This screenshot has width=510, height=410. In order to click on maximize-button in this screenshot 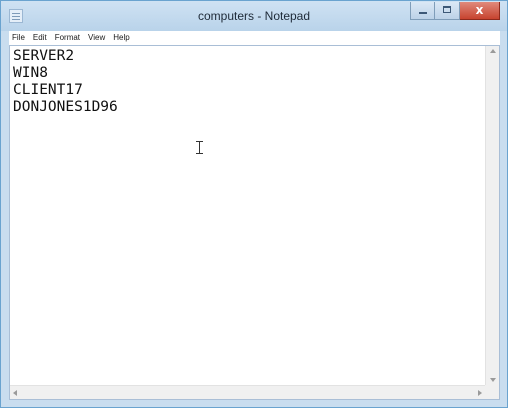, I will do `click(447, 11)`.